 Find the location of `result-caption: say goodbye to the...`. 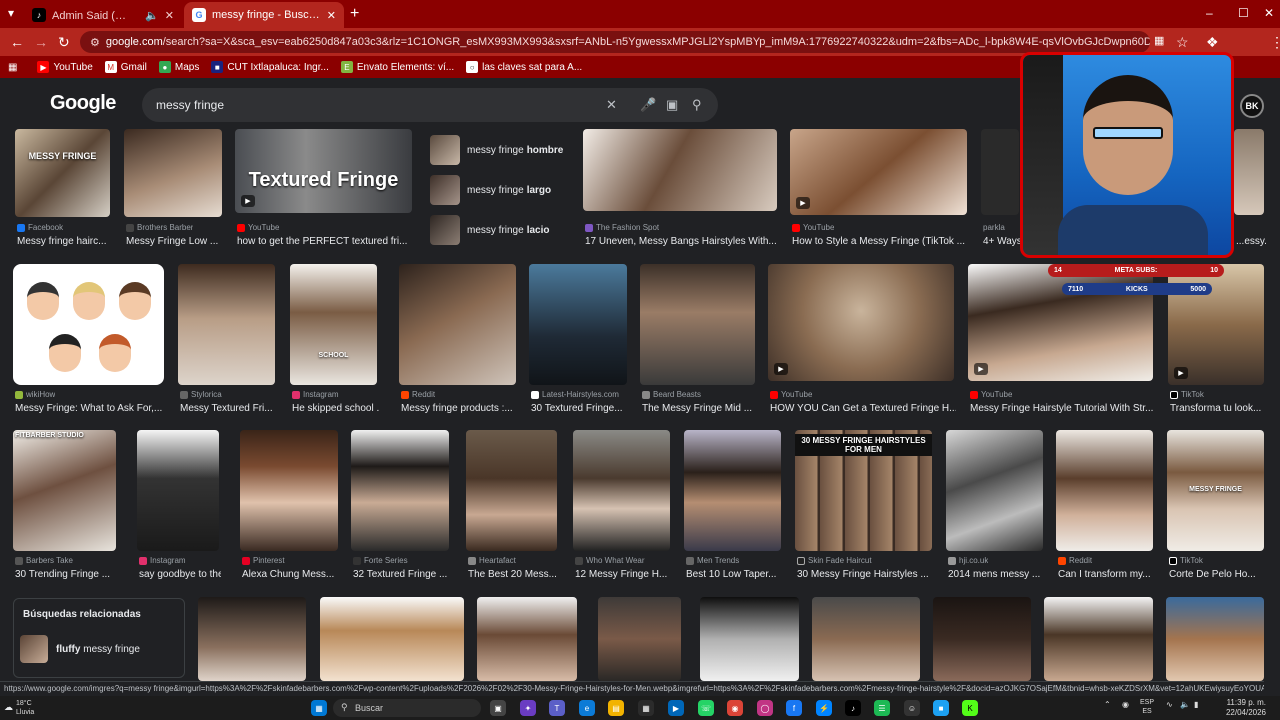

result-caption: say goodbye to the... is located at coordinates (180, 574).